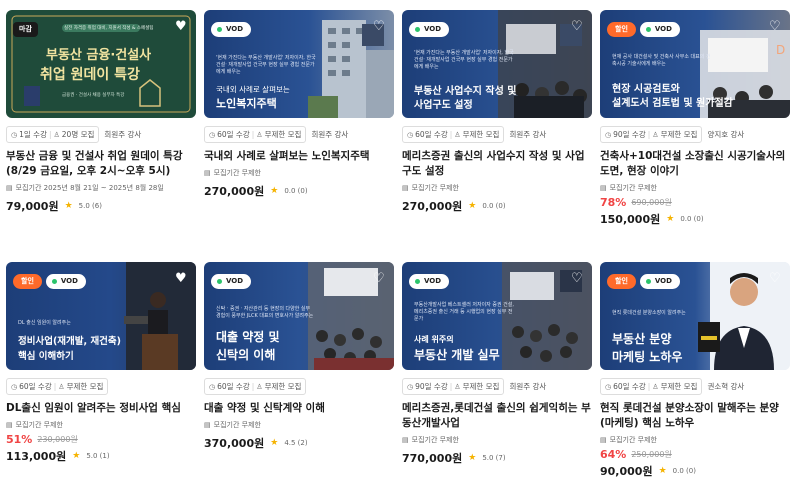  What do you see at coordinates (642, 339) in the screenshot?
I see `thumb-title-line1: 부동산 분양` at bounding box center [642, 339].